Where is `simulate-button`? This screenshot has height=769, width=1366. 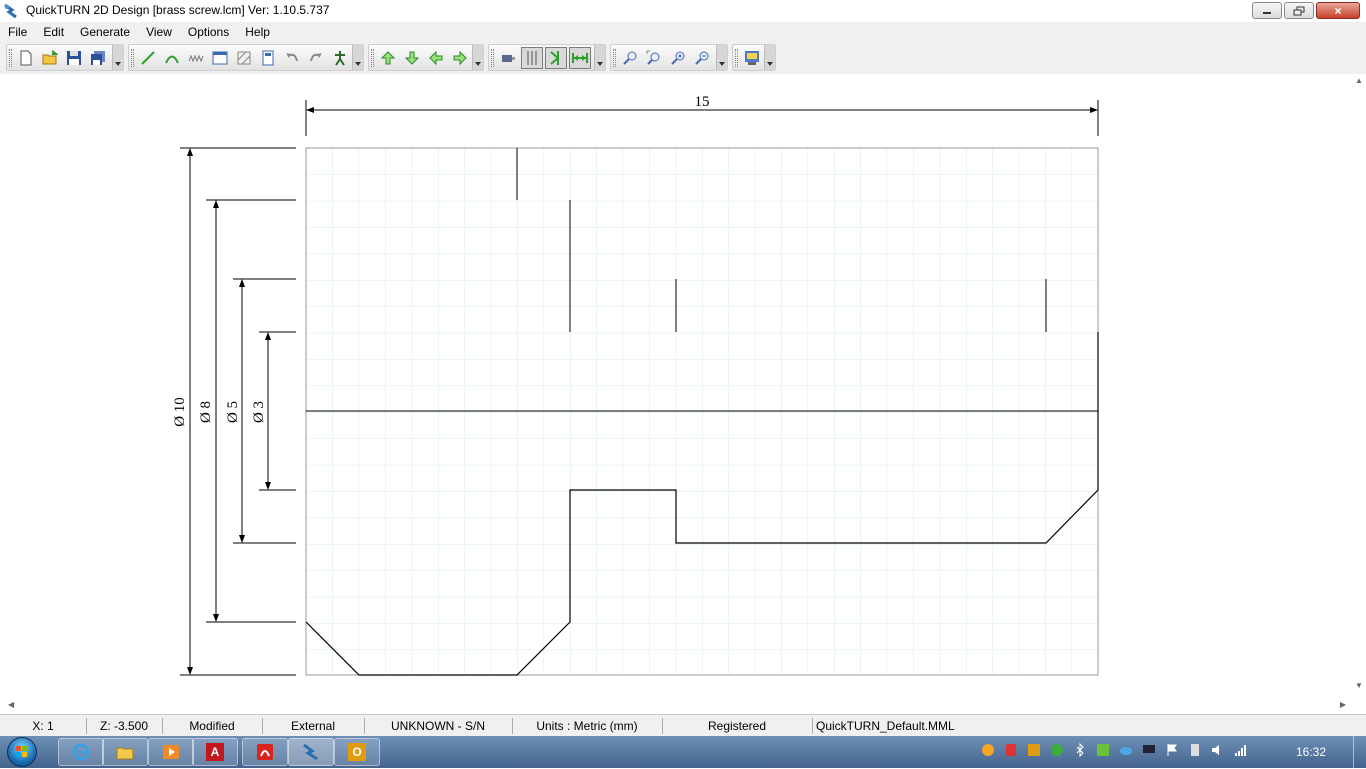 simulate-button is located at coordinates (508, 58).